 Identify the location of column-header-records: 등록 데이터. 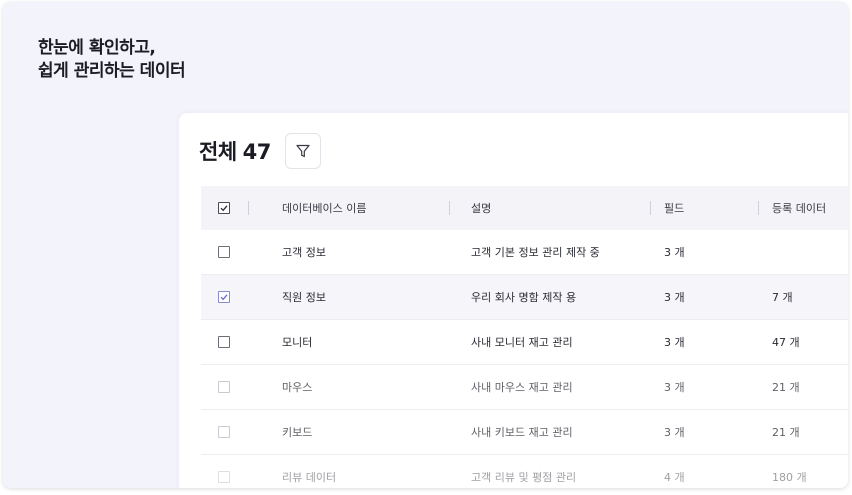
(799, 208).